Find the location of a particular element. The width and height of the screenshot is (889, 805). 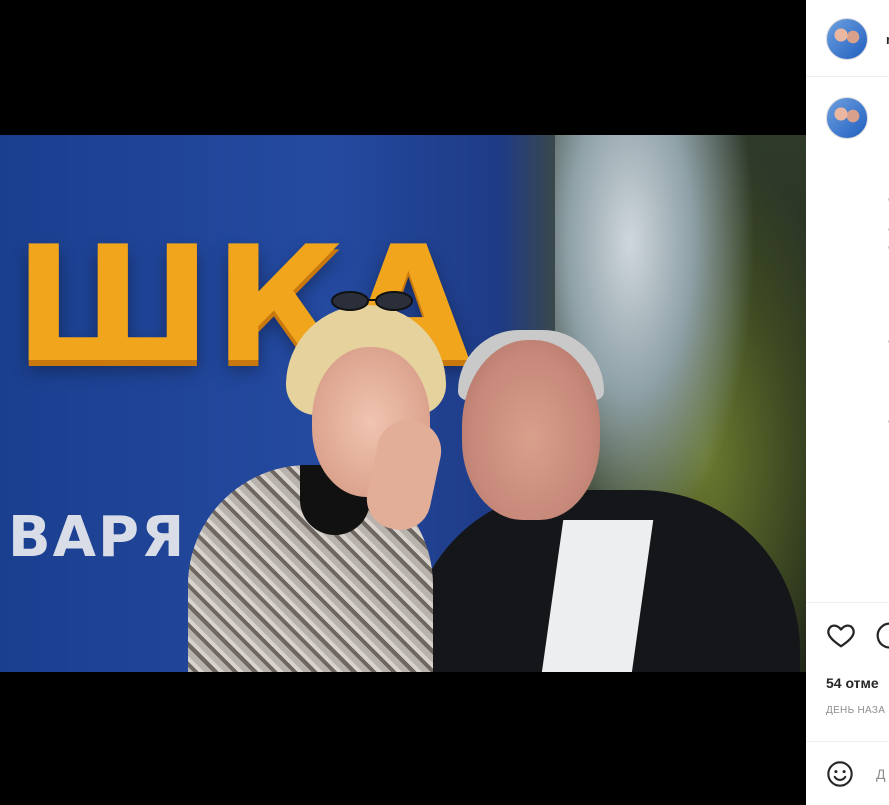

poster-banner-subtext: ВАРЯ is located at coordinates (97, 537).